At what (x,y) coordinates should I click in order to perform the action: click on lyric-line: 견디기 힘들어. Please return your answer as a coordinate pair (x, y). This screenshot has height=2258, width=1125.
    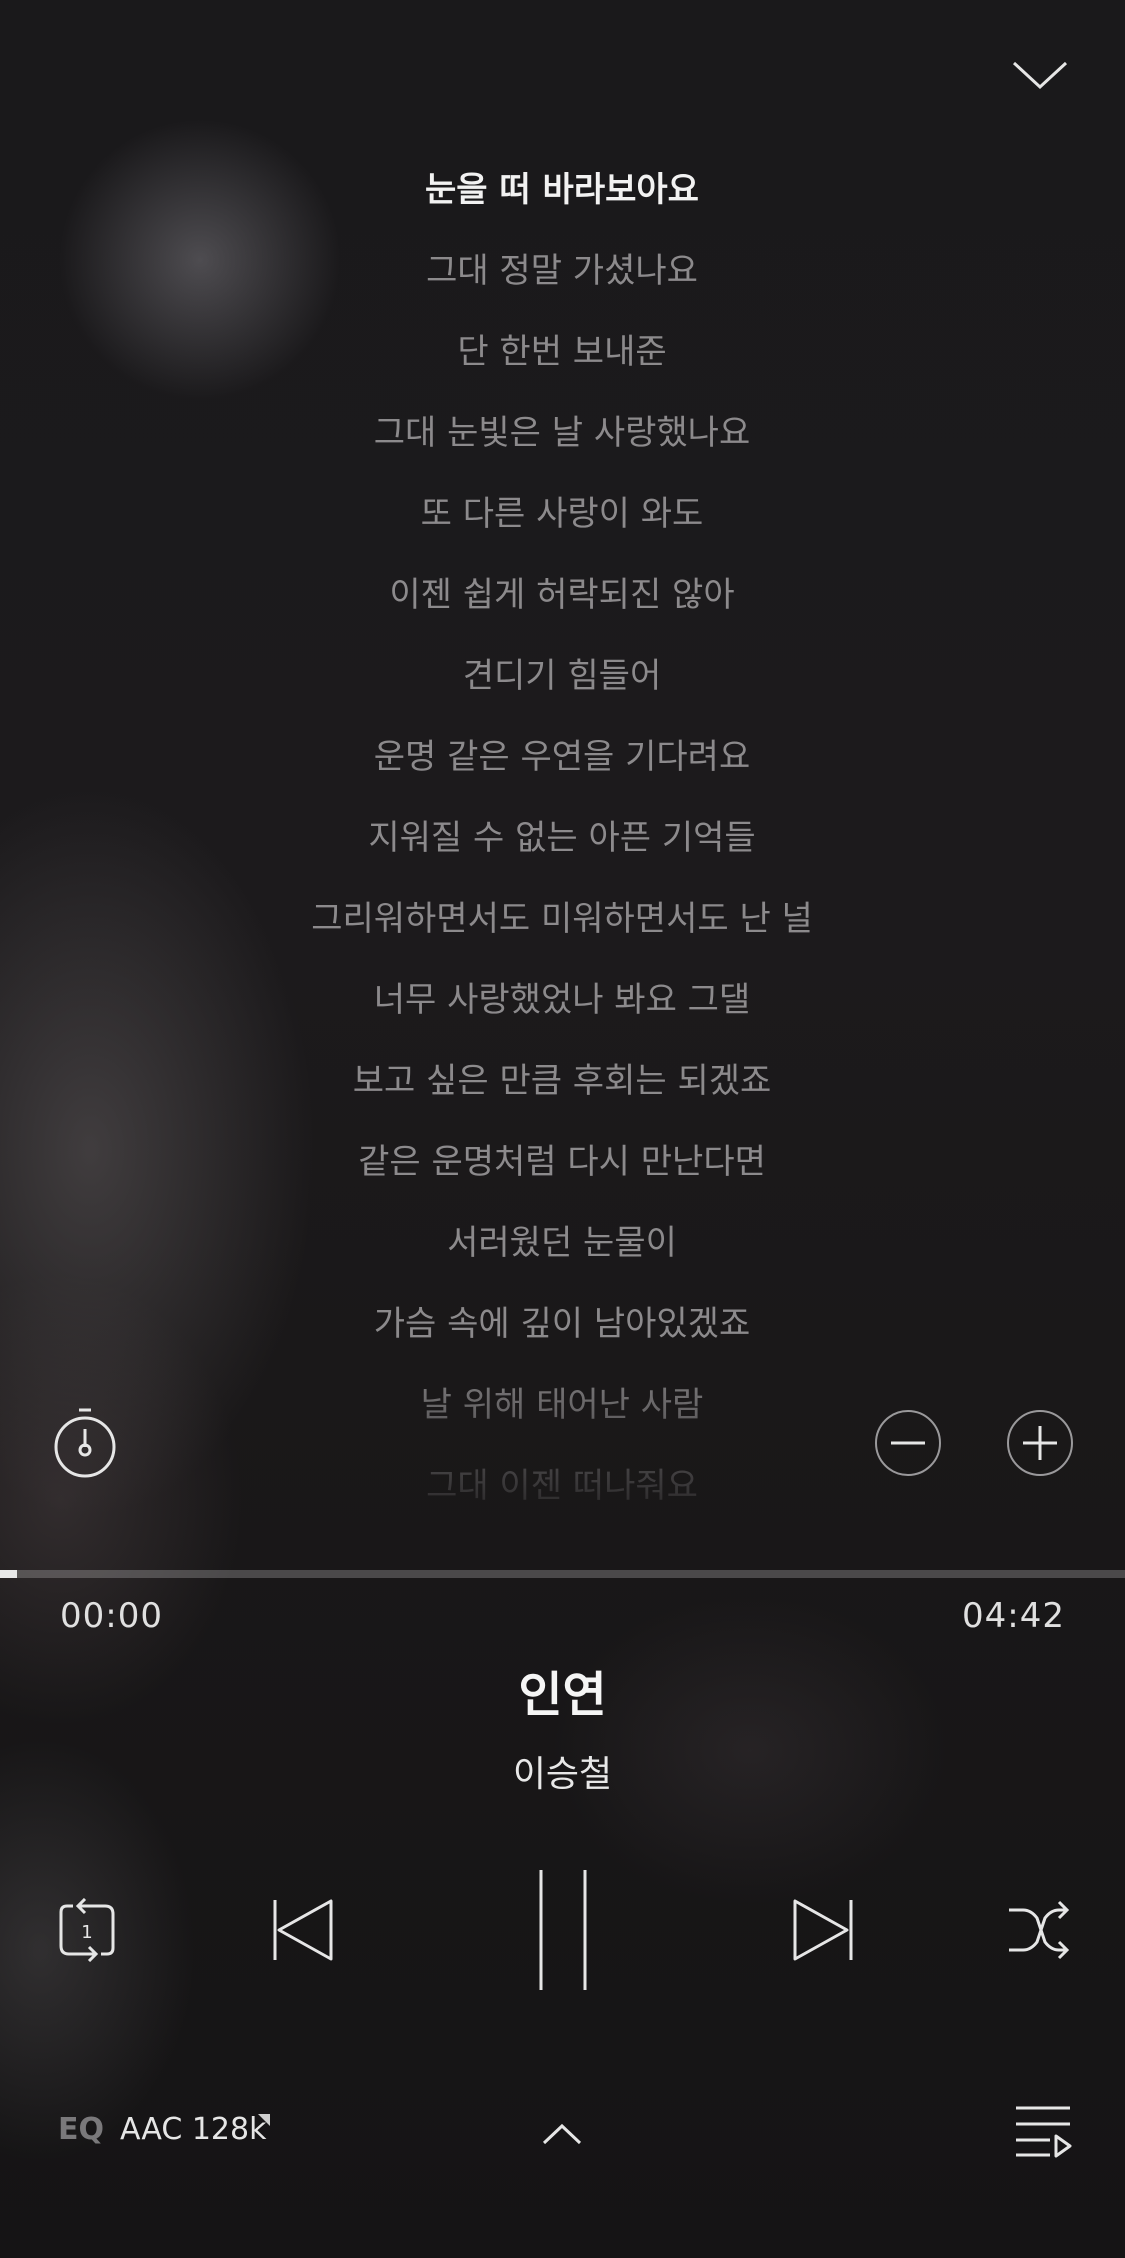
    Looking at the image, I should click on (562, 676).